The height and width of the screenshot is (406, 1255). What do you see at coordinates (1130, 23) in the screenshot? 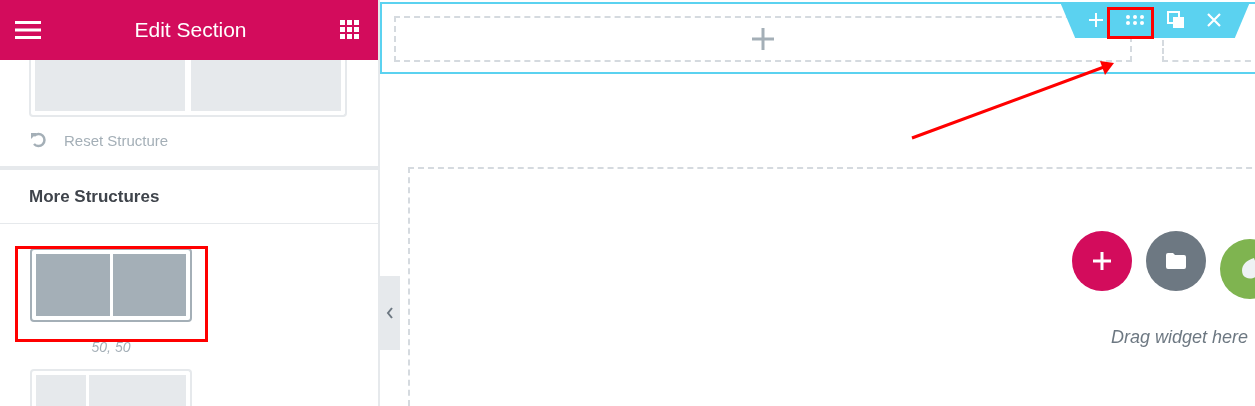
I see `highlight-frame` at bounding box center [1130, 23].